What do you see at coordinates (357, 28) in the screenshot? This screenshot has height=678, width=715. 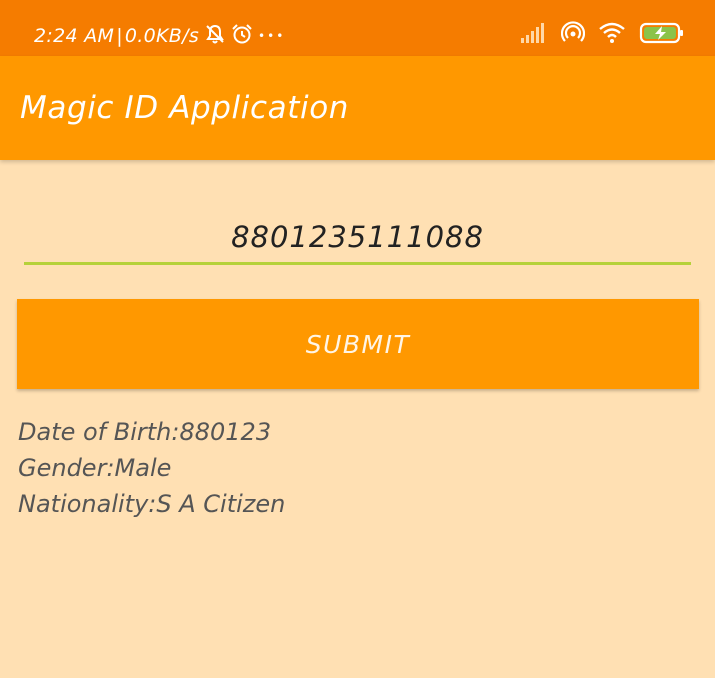 I see `status-bar: 2:24 AM | 0.0KB/s •••` at bounding box center [357, 28].